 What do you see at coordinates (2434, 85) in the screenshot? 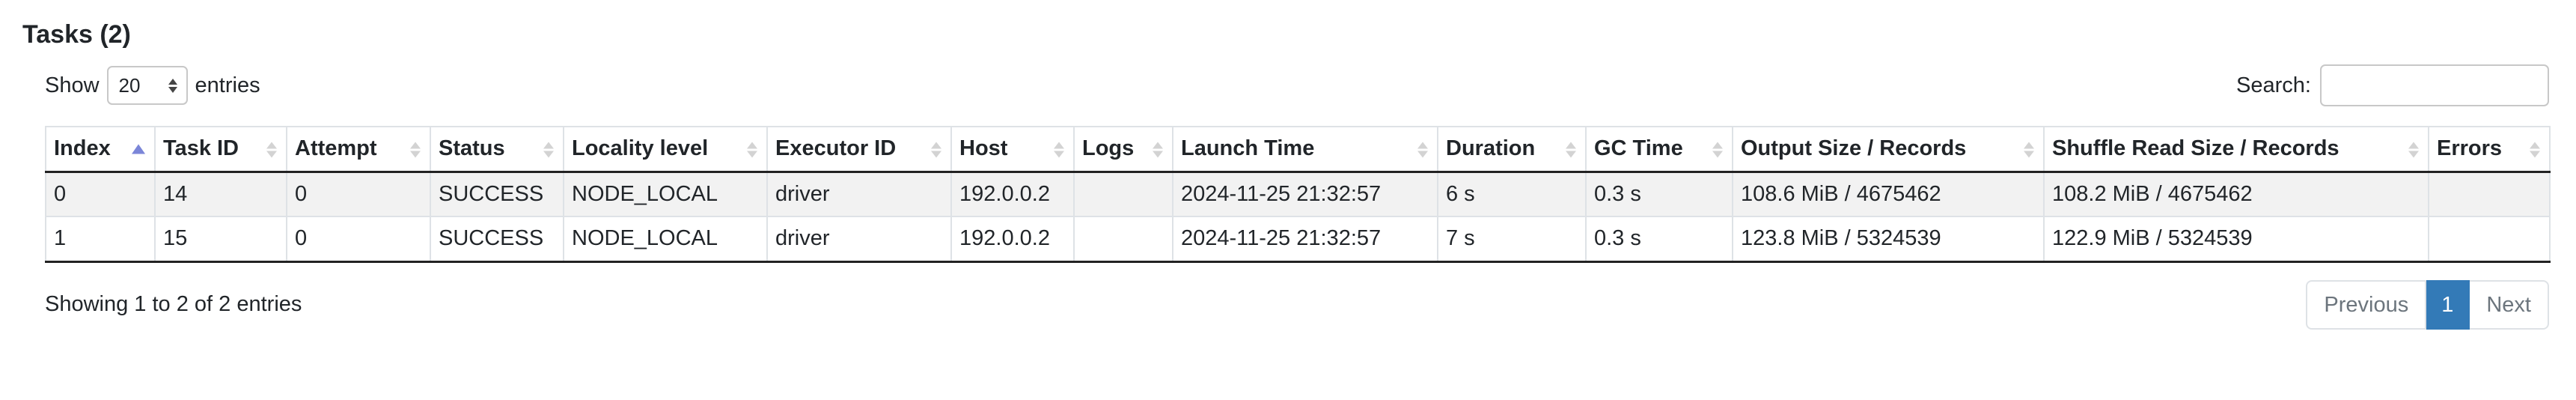
I see `search-input` at bounding box center [2434, 85].